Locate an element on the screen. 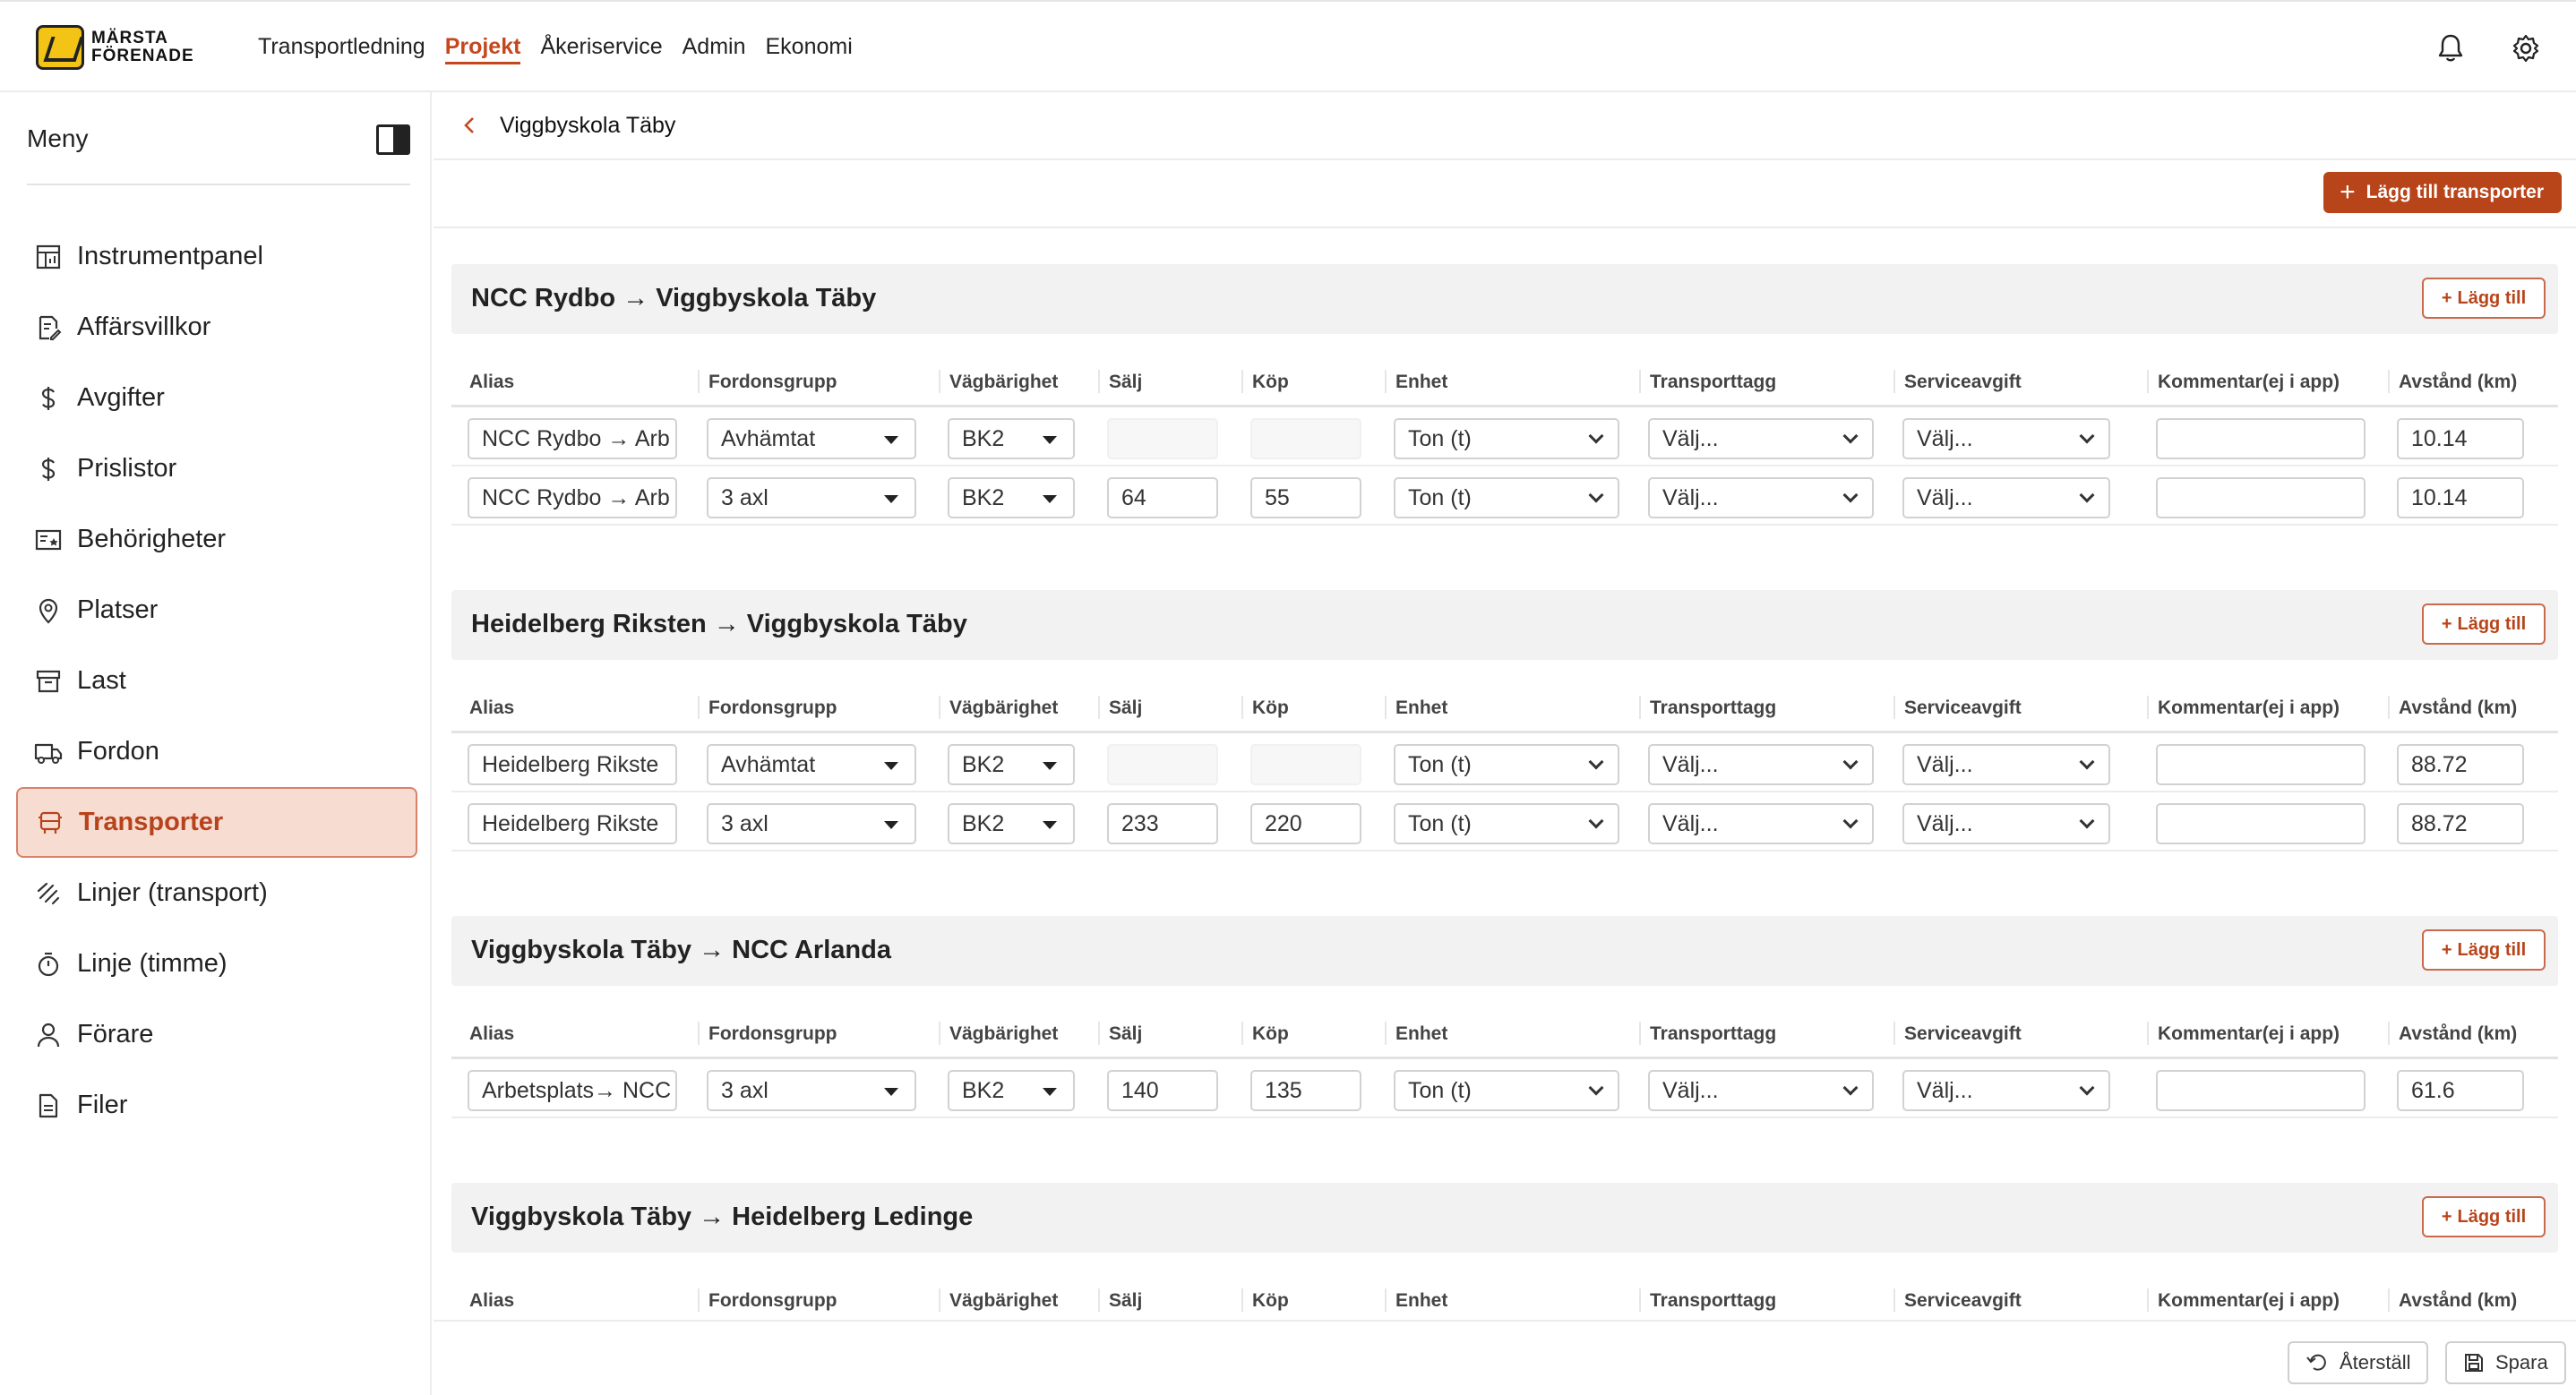  topnav-akeriservice: Åkeriservice is located at coordinates (601, 49).